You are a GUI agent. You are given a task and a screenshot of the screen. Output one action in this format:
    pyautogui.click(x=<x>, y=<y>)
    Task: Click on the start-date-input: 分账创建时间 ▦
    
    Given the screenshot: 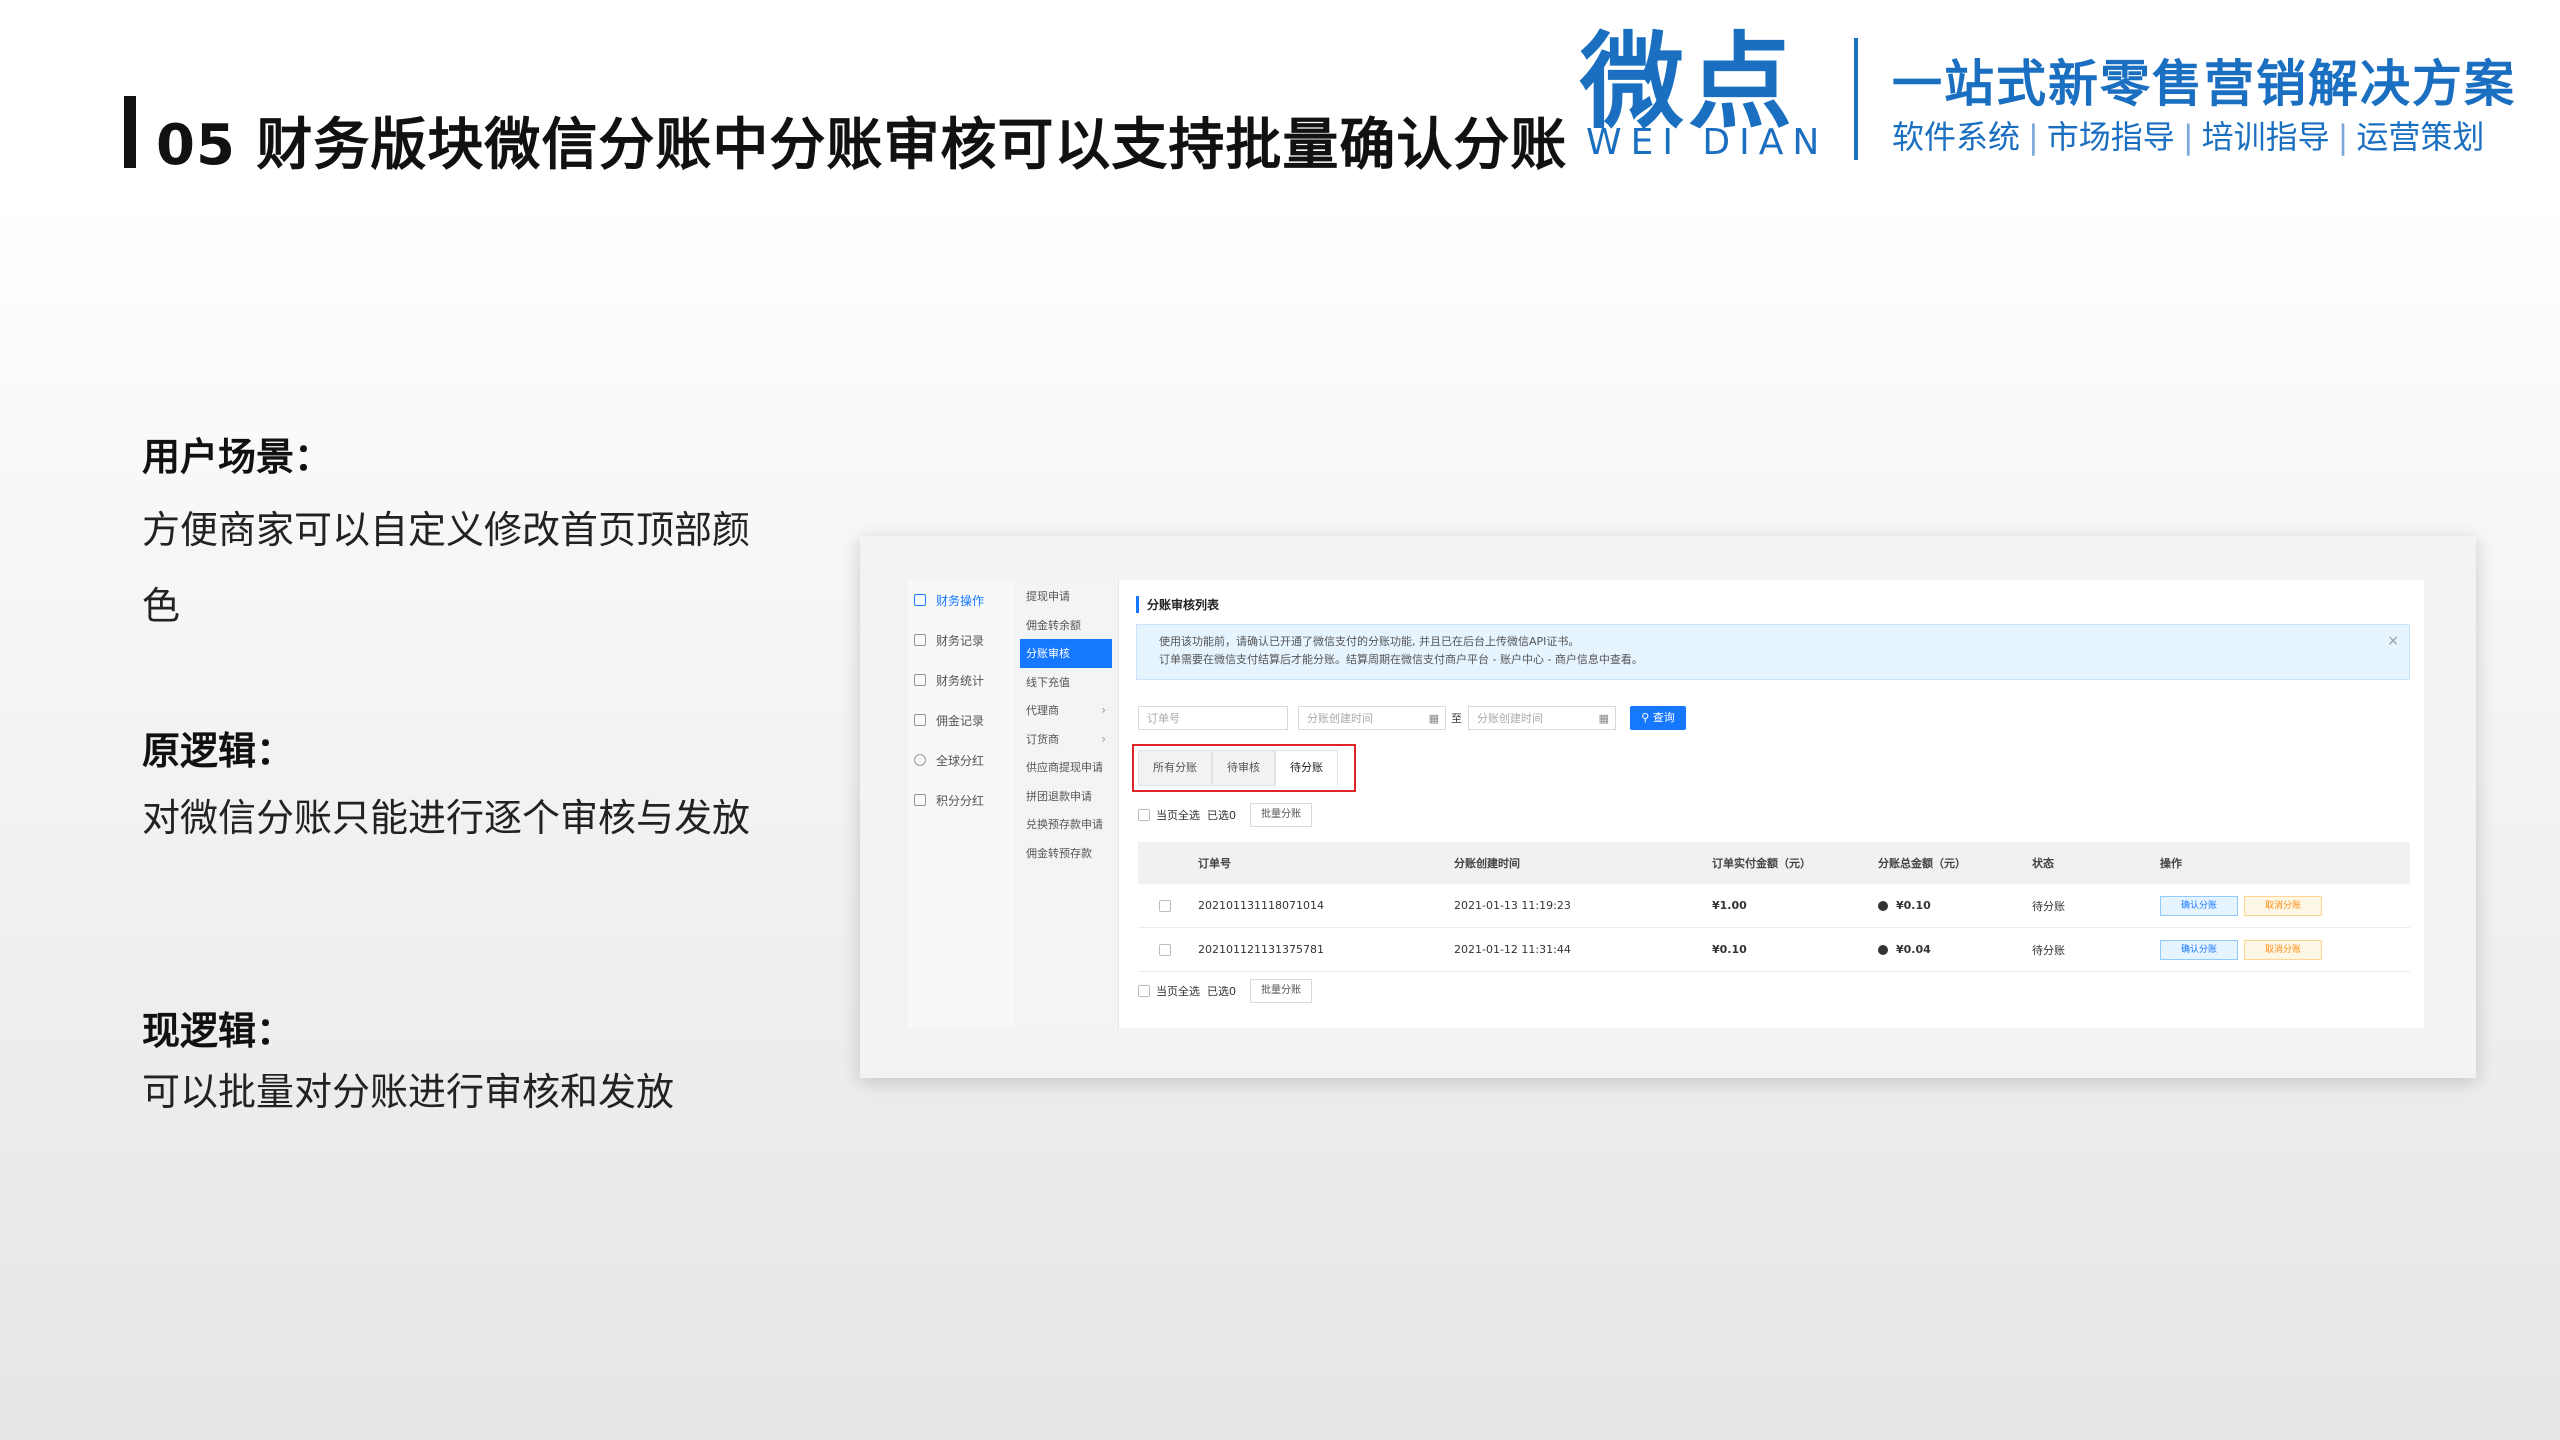 What is the action you would take?
    pyautogui.click(x=1372, y=718)
    